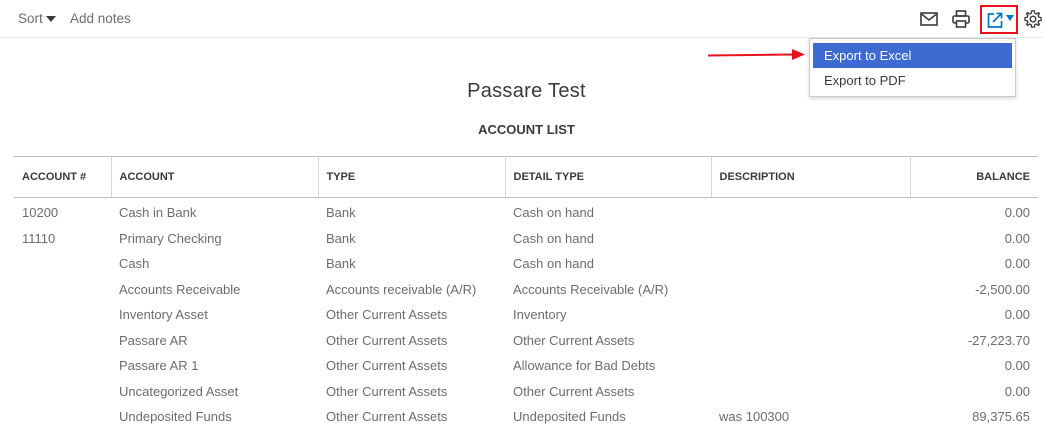 The width and height of the screenshot is (1043, 430). I want to click on cell-balance: 89,375.65, so click(1001, 417).